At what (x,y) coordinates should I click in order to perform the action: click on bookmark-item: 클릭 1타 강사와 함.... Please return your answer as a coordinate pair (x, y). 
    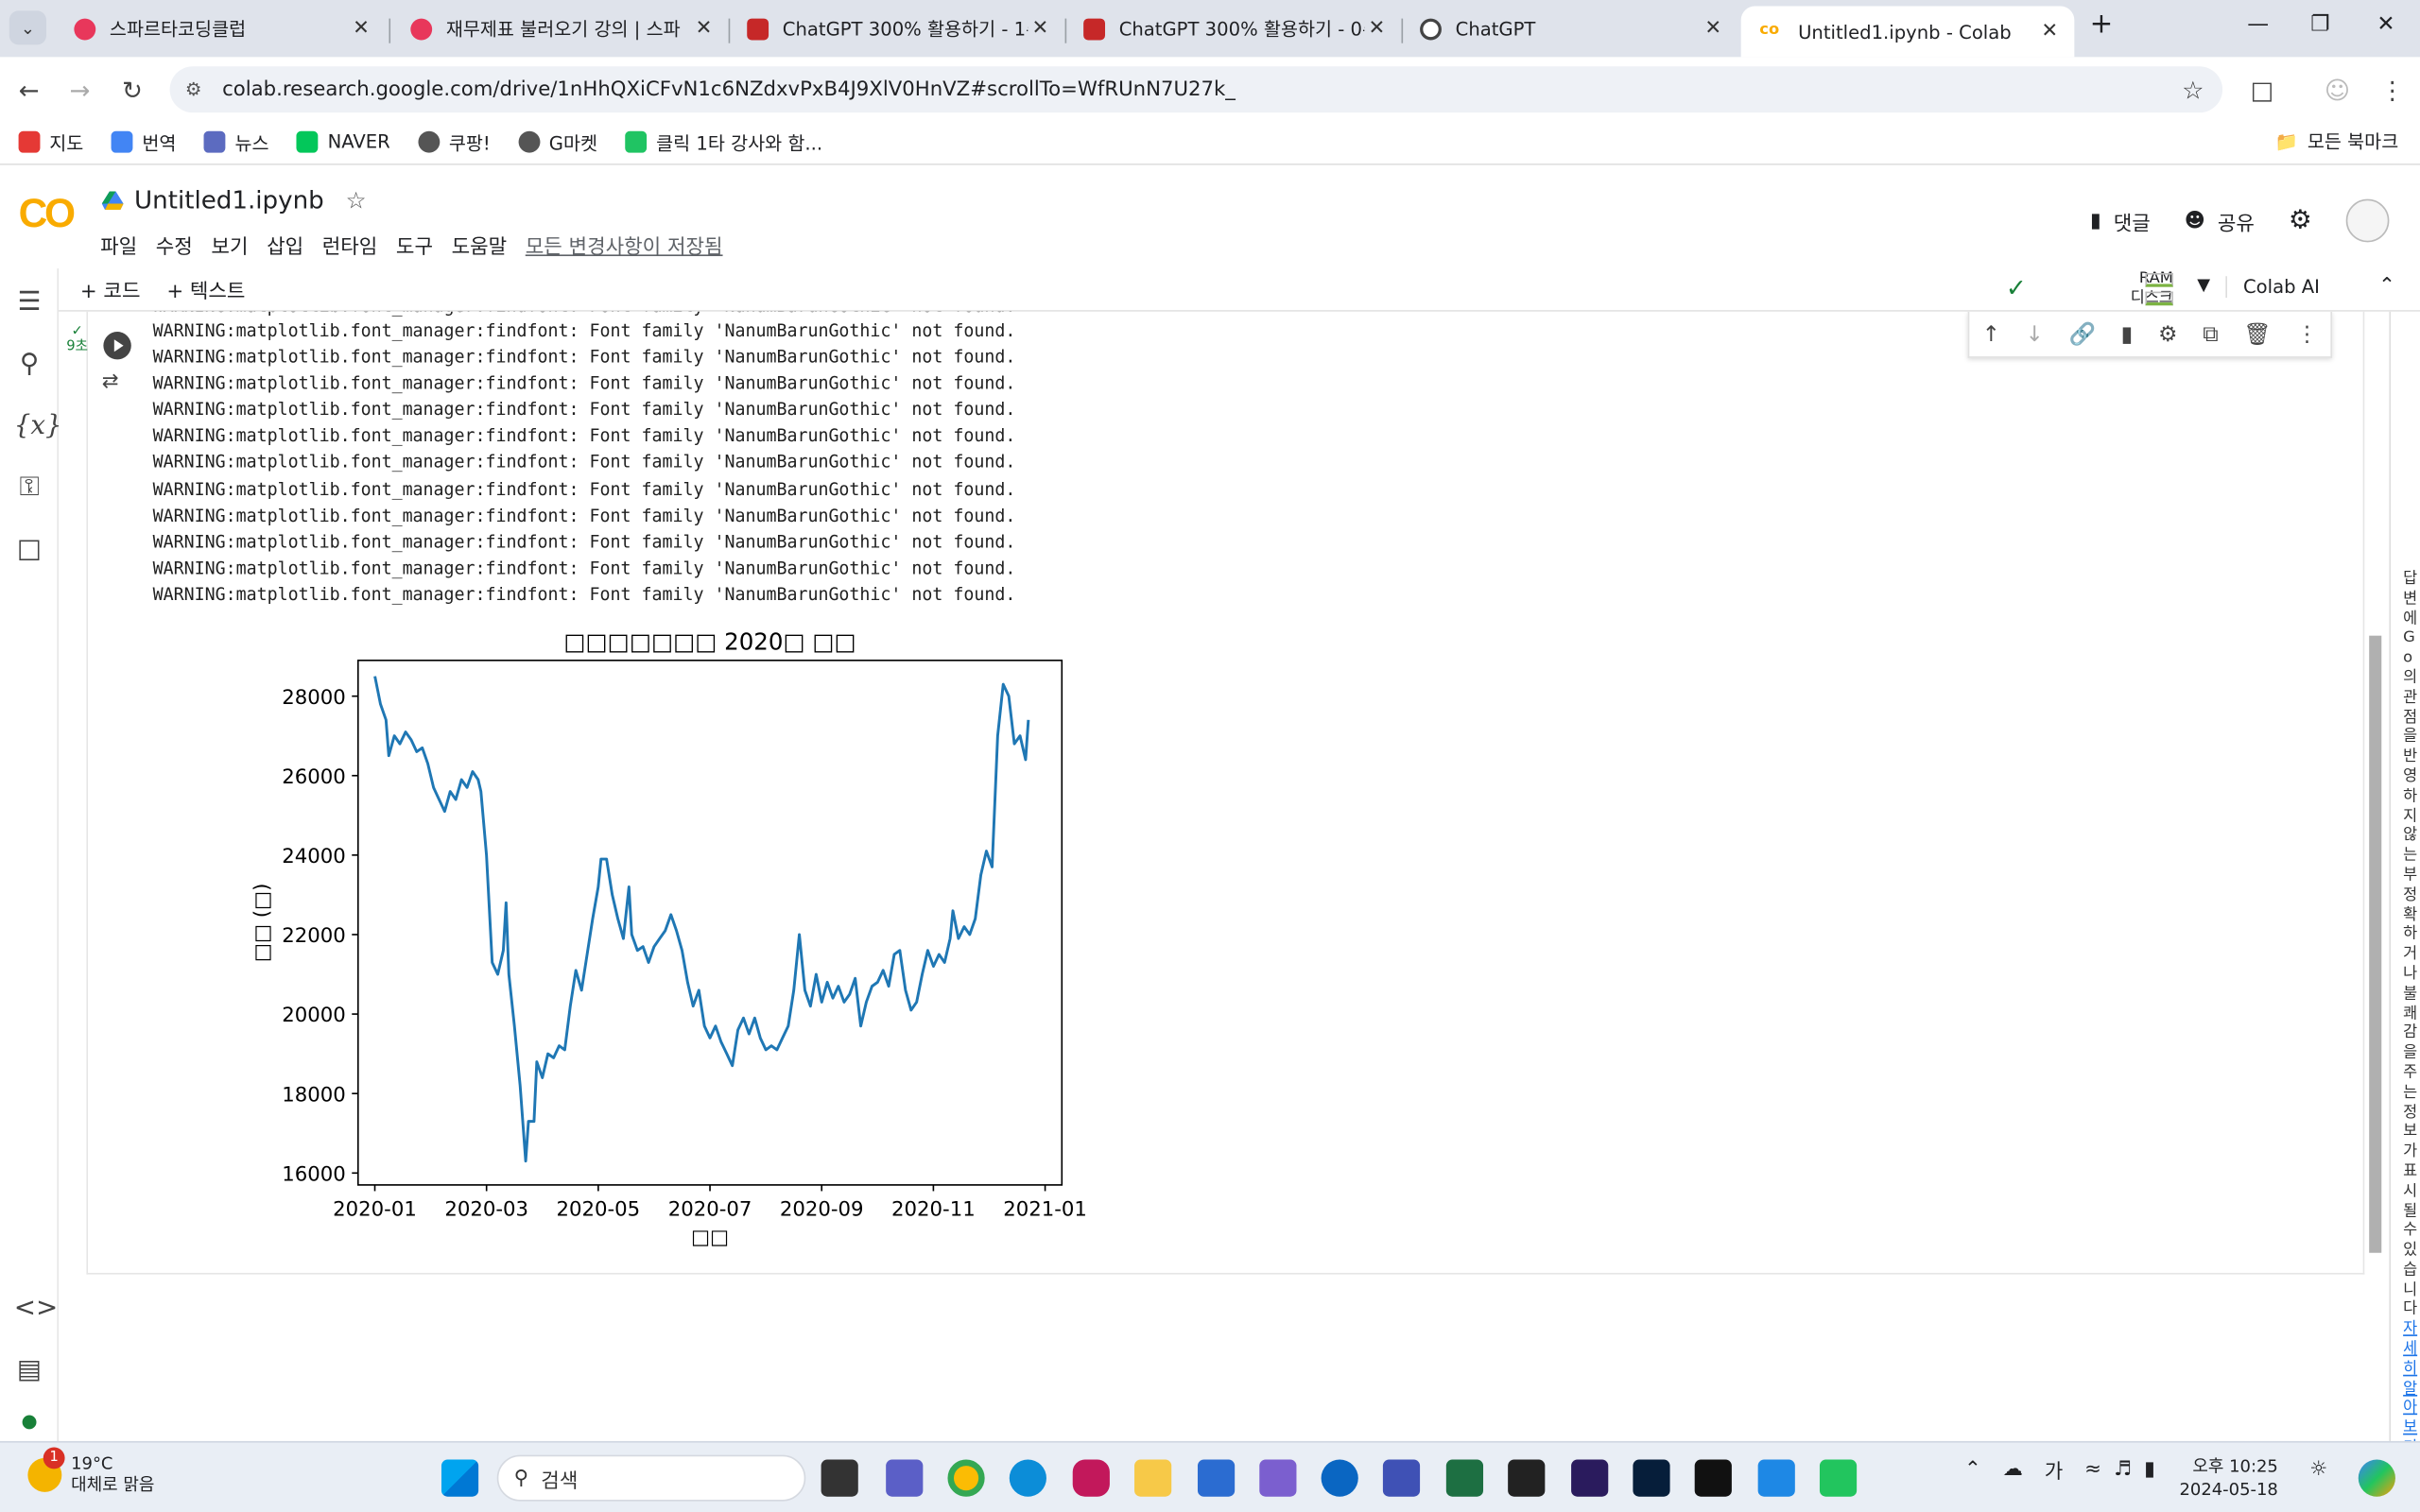
    Looking at the image, I should click on (723, 142).